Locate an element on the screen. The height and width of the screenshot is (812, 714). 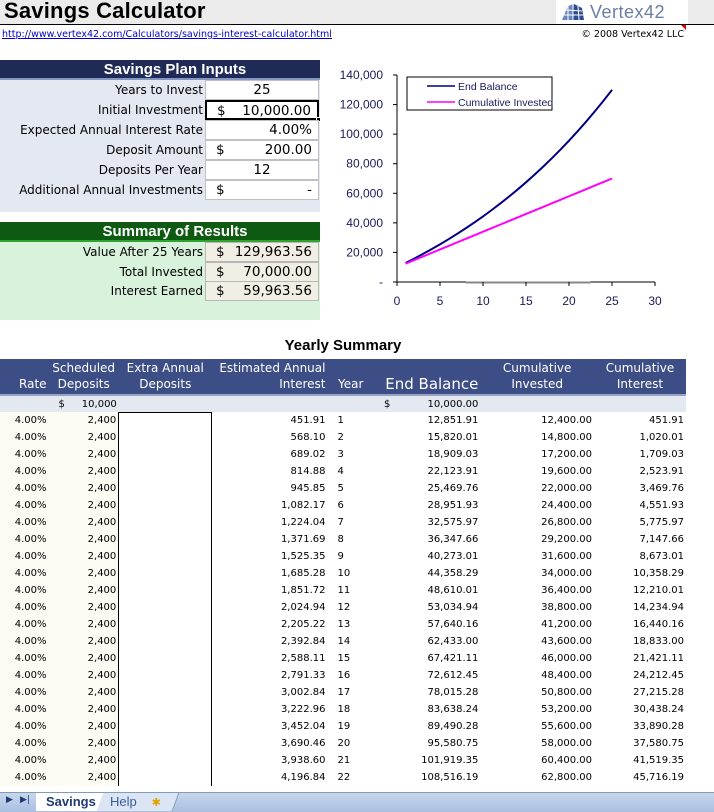
input-cell: $10,000.00 is located at coordinates (263, 111).